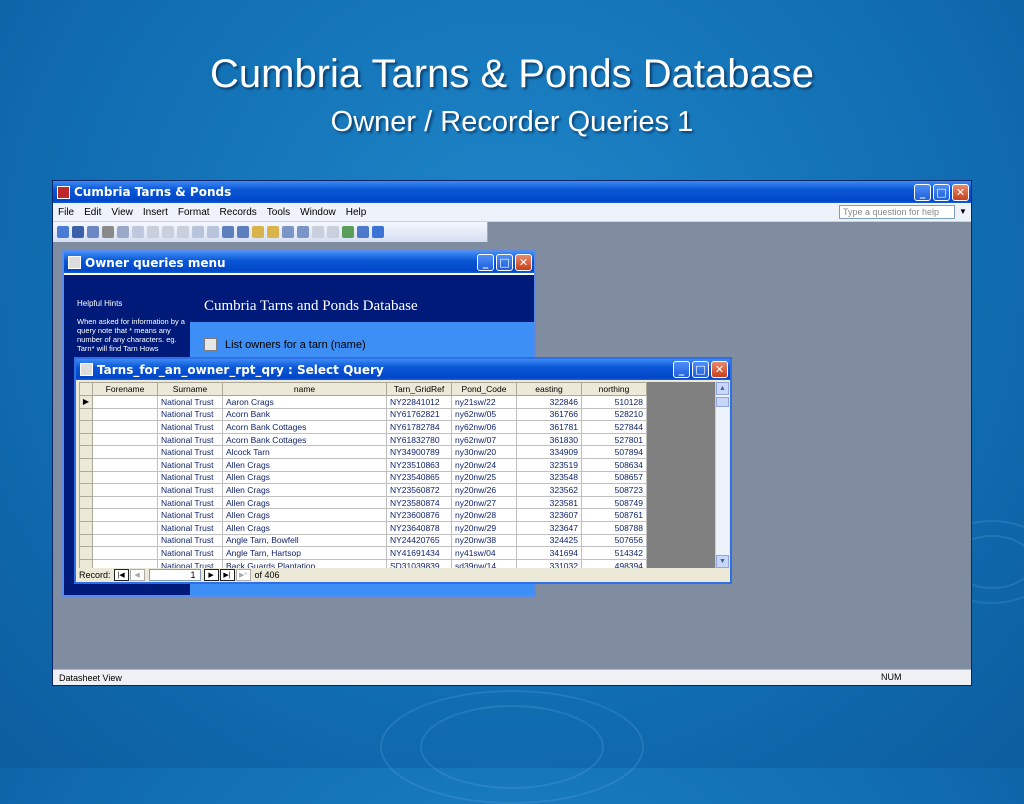 The image size is (1024, 804). I want to click on table-cell: 508657, so click(614, 478).